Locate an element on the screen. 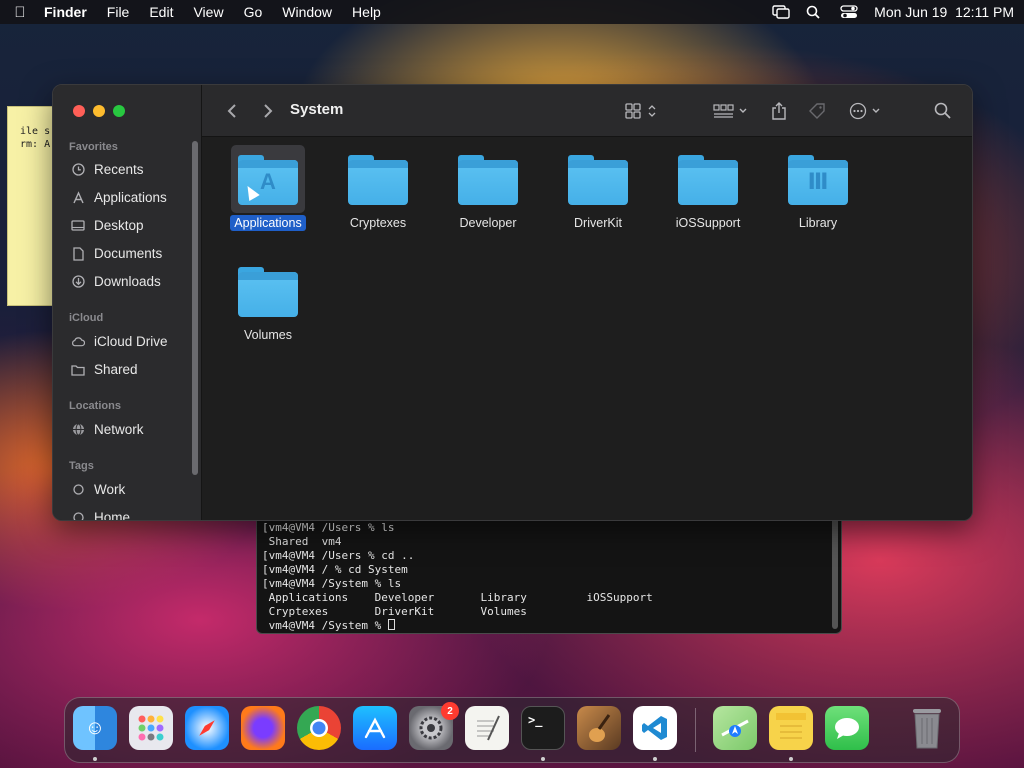  sidebar-item-label: Desktop is located at coordinates (119, 225).